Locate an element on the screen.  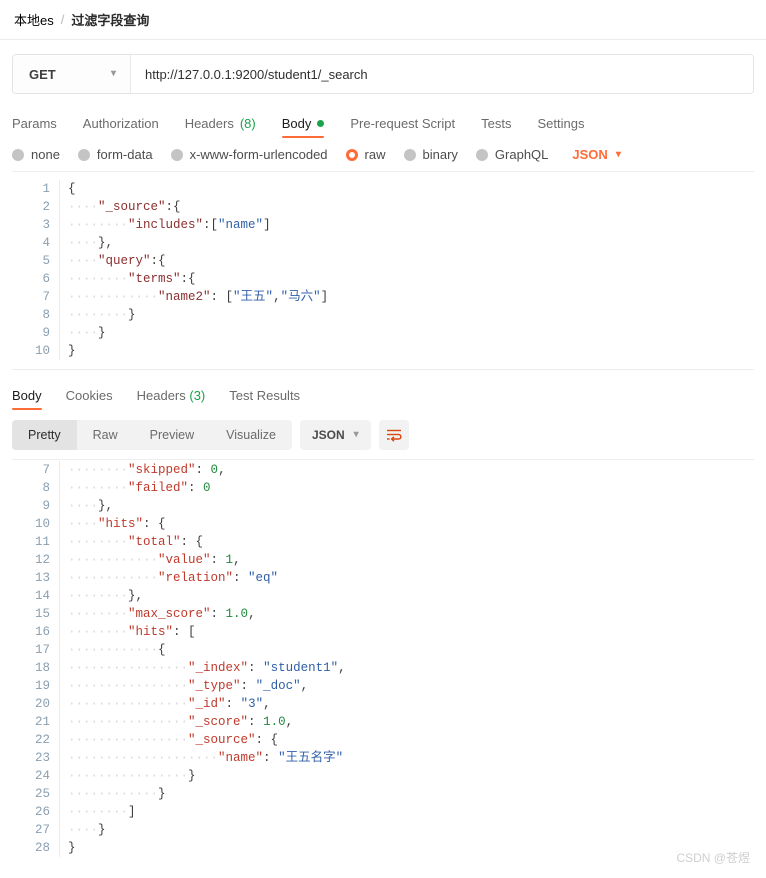
line-number: 8 is located at coordinates (46, 488).